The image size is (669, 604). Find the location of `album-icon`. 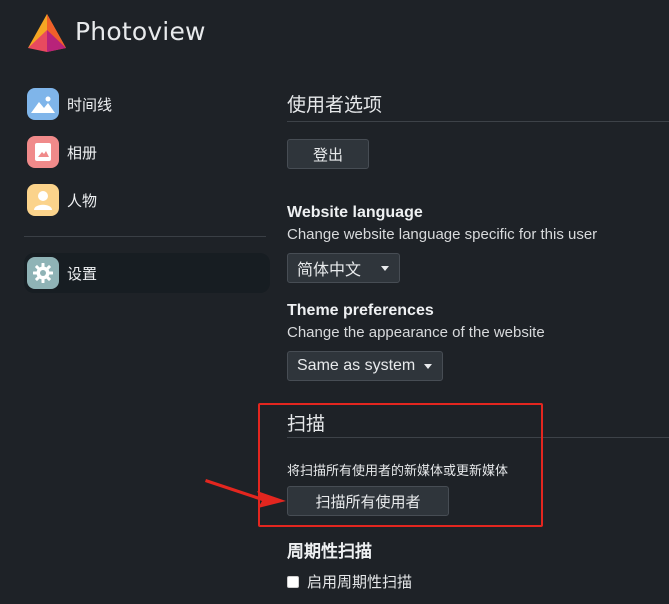

album-icon is located at coordinates (43, 152).